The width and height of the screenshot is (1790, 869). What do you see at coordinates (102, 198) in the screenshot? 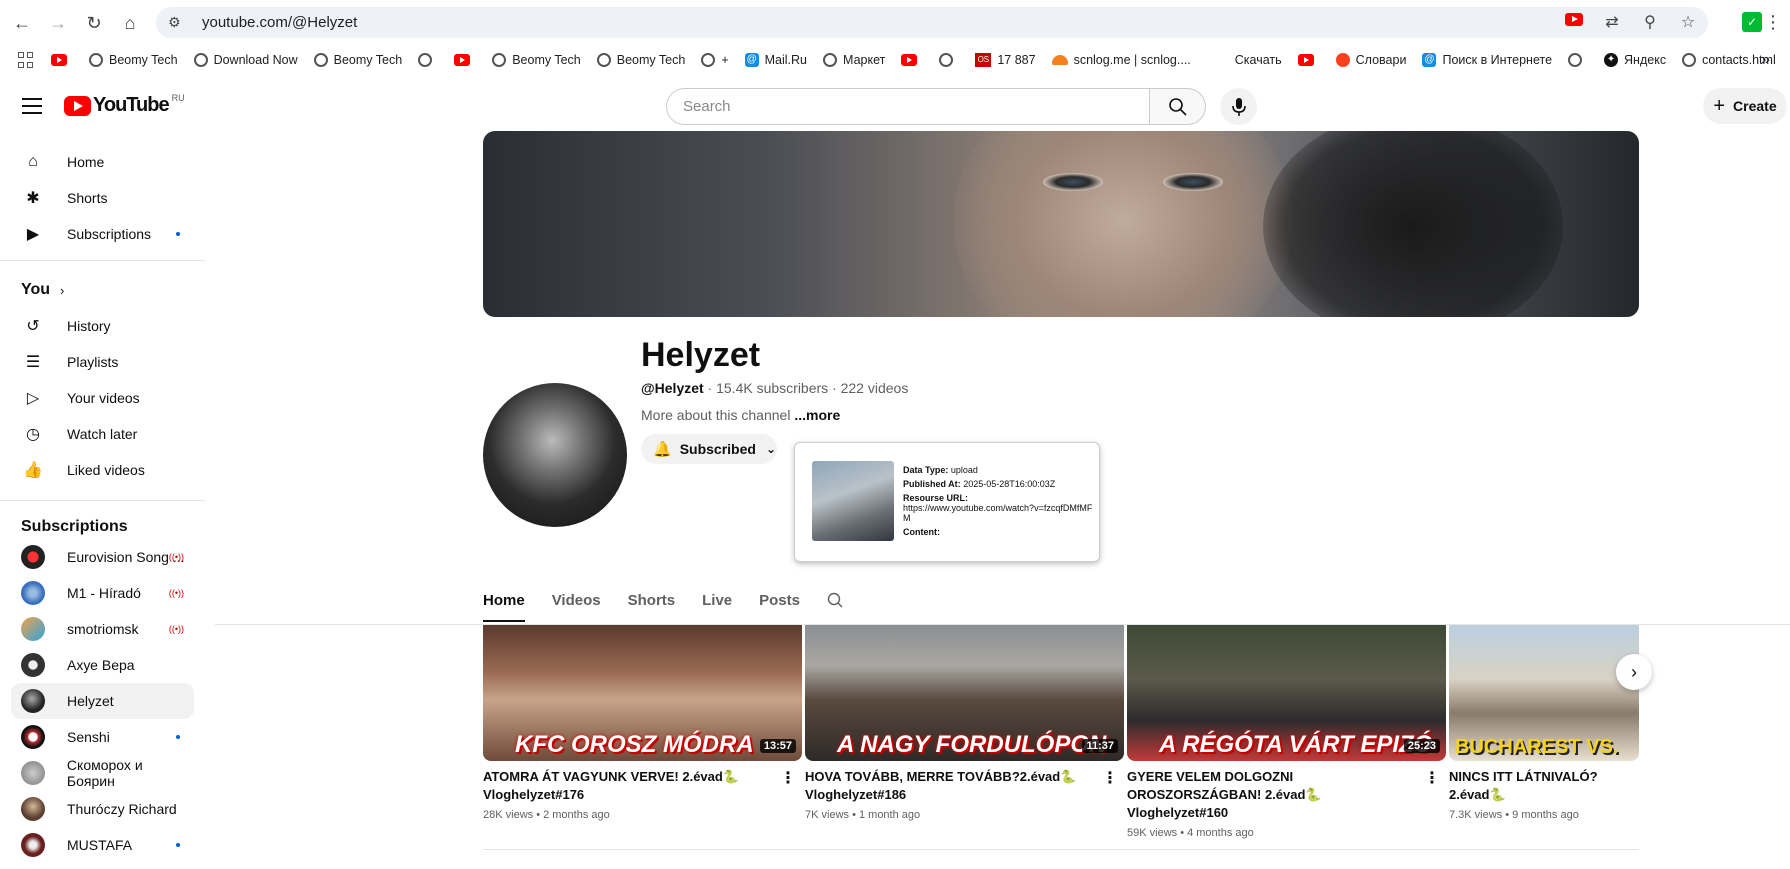
I see `sidebar-item-shorts: ✱ Shorts` at bounding box center [102, 198].